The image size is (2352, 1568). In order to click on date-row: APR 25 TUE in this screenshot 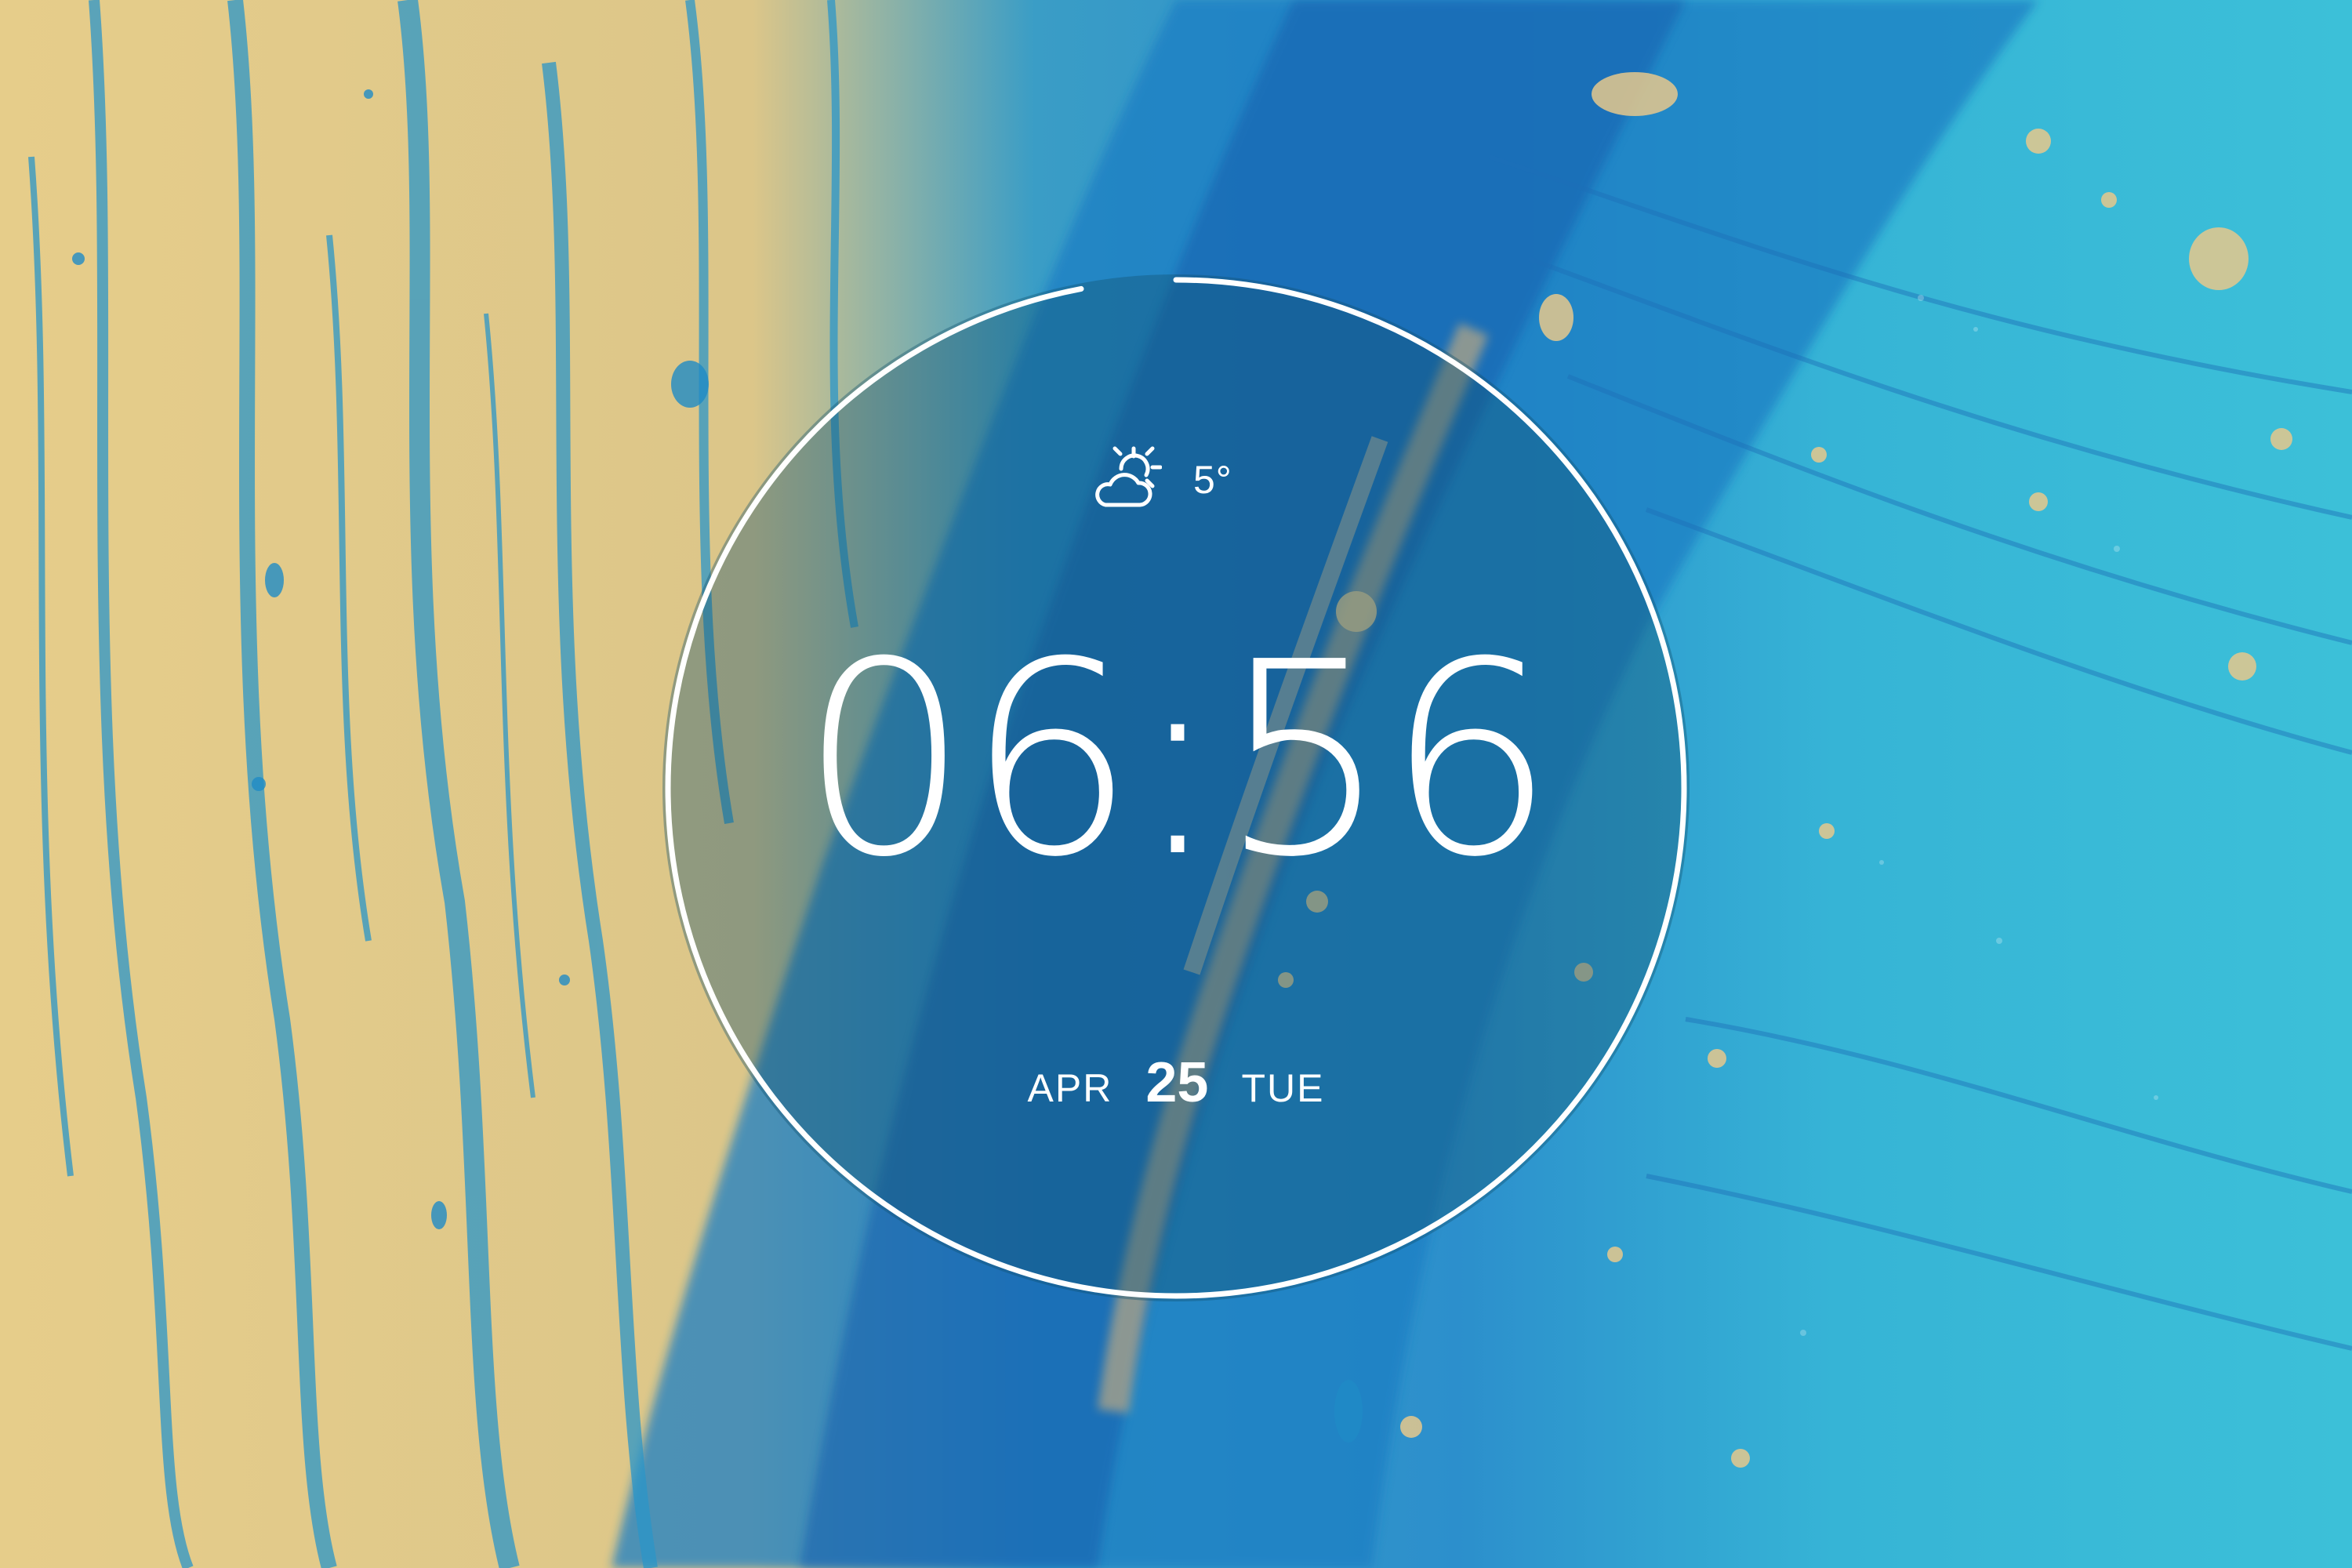, I will do `click(1176, 1083)`.